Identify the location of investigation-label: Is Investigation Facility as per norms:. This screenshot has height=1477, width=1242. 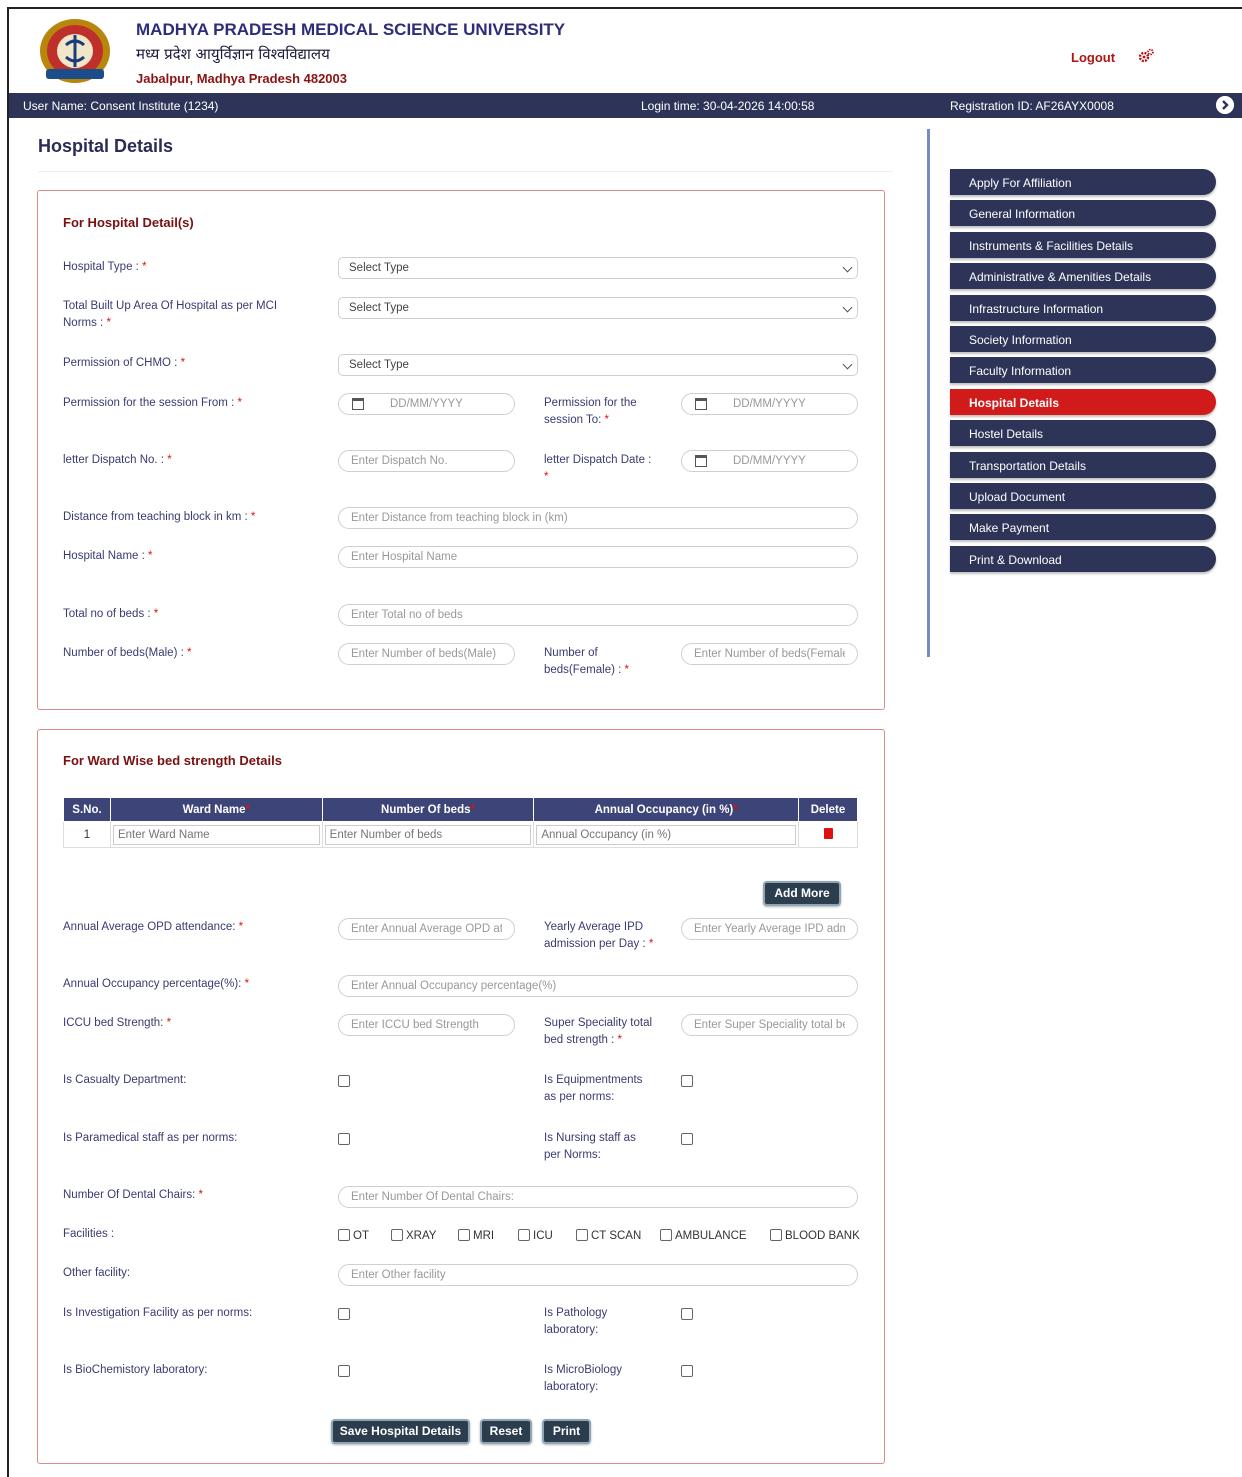
(158, 1313).